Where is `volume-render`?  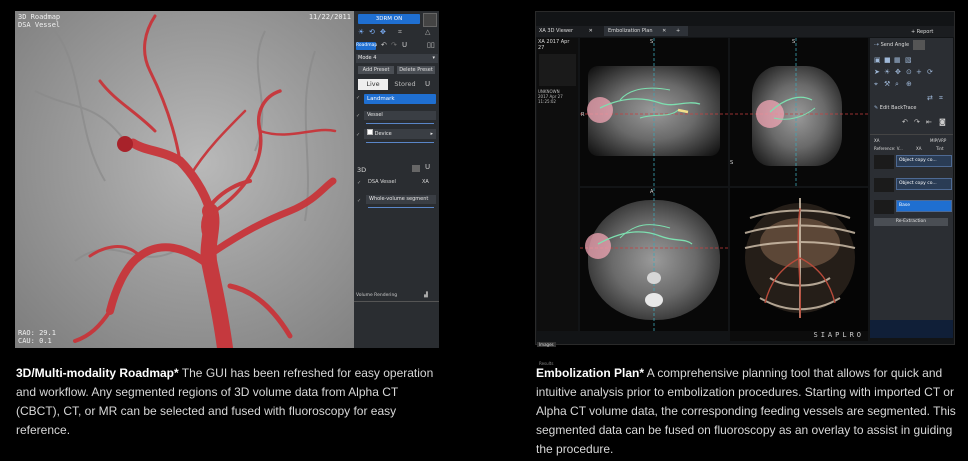
volume-render is located at coordinates (800, 258).